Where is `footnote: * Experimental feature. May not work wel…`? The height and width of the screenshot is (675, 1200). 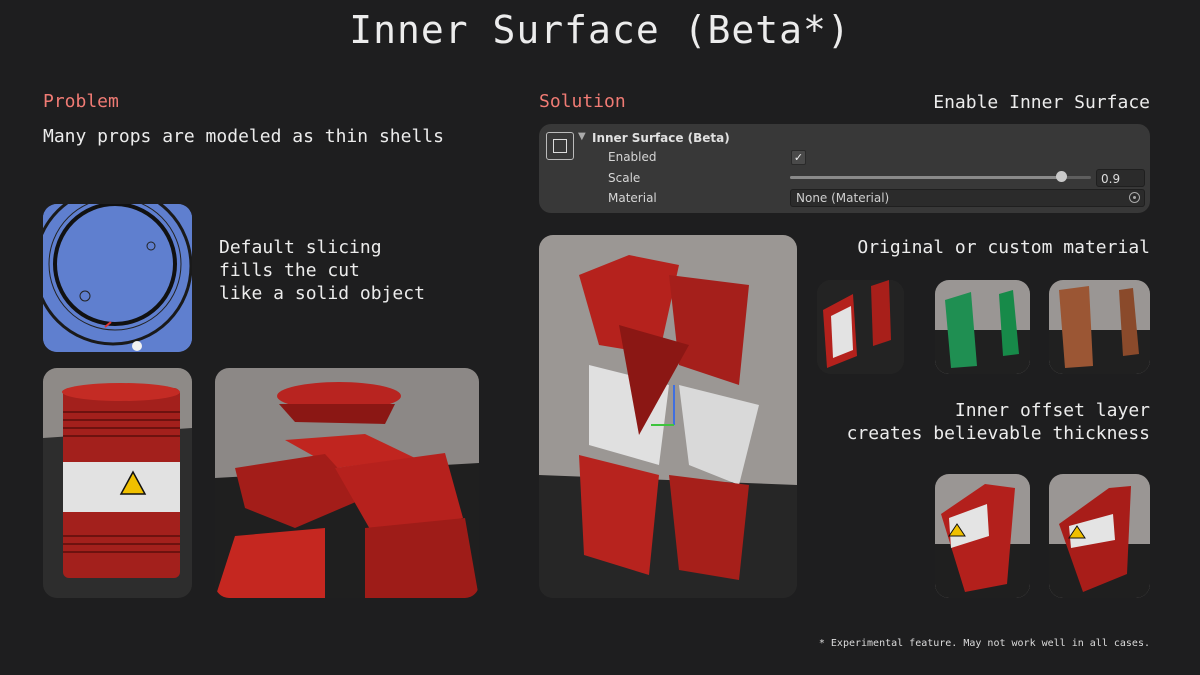 footnote: * Experimental feature. May not work wel… is located at coordinates (984, 643).